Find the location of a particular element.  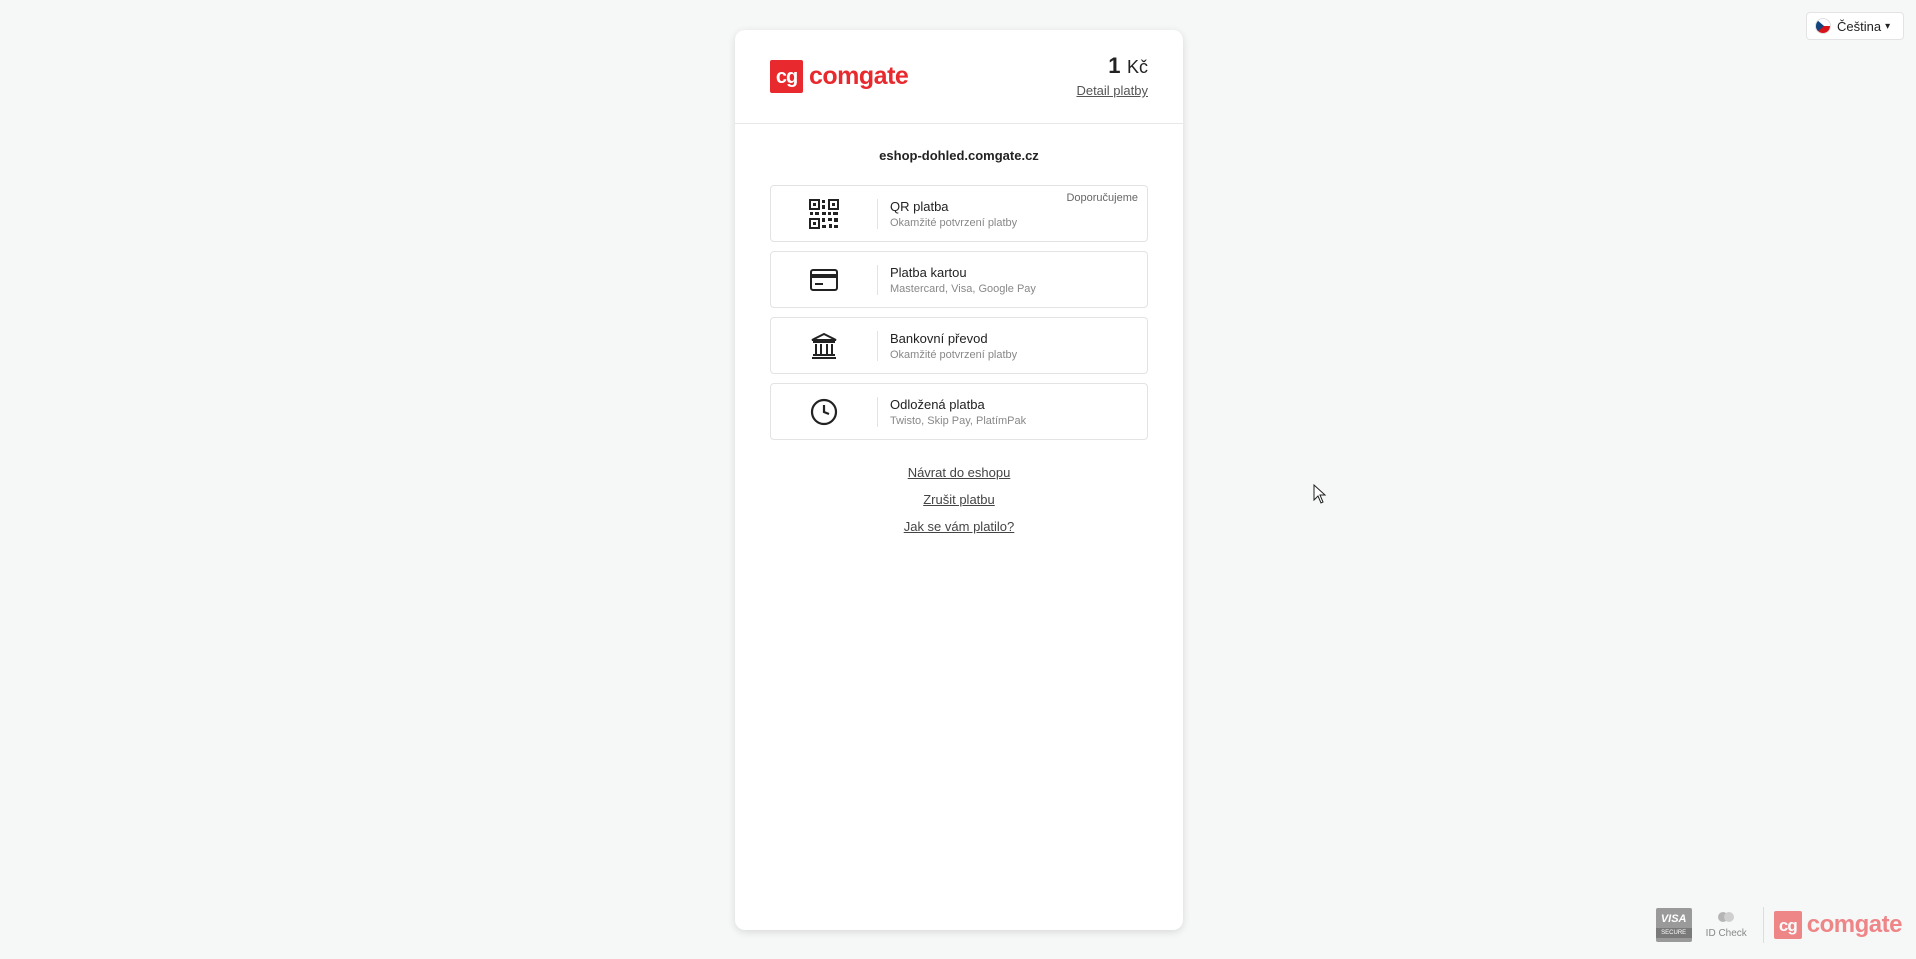

footer-badges: VISA SECURE ID Check cg comgate is located at coordinates (1779, 925).